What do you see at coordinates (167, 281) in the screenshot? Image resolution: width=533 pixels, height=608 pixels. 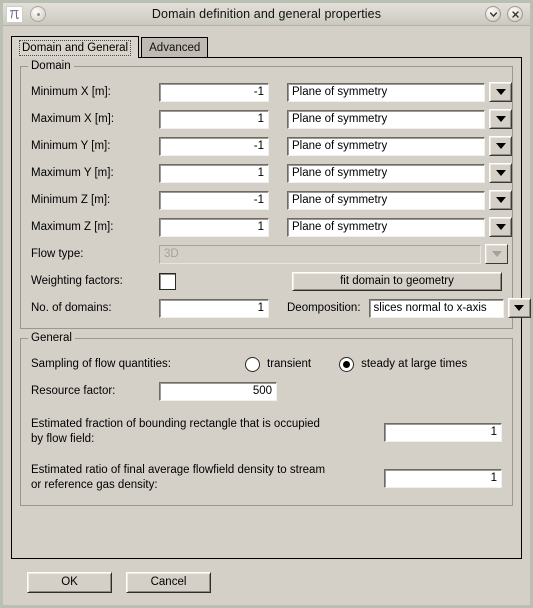 I see `weighting-factors-checkbox` at bounding box center [167, 281].